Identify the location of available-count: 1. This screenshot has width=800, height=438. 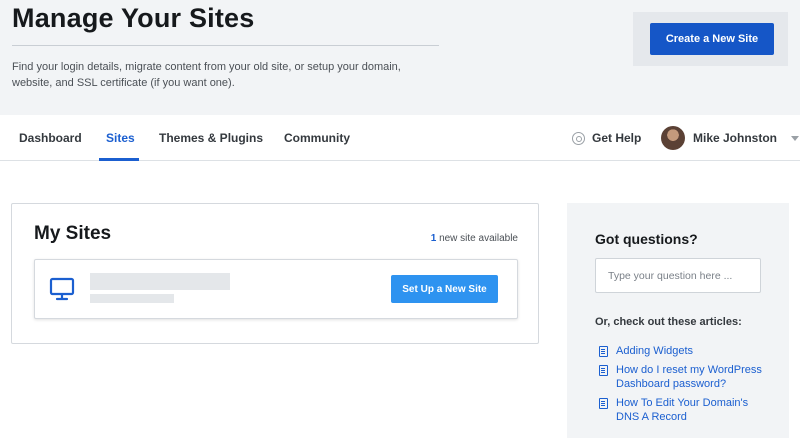
(433, 238).